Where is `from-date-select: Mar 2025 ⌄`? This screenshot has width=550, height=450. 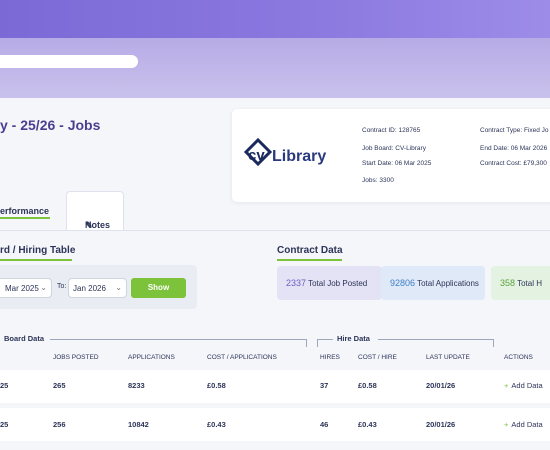
from-date-select: Mar 2025 ⌄ is located at coordinates (26, 288).